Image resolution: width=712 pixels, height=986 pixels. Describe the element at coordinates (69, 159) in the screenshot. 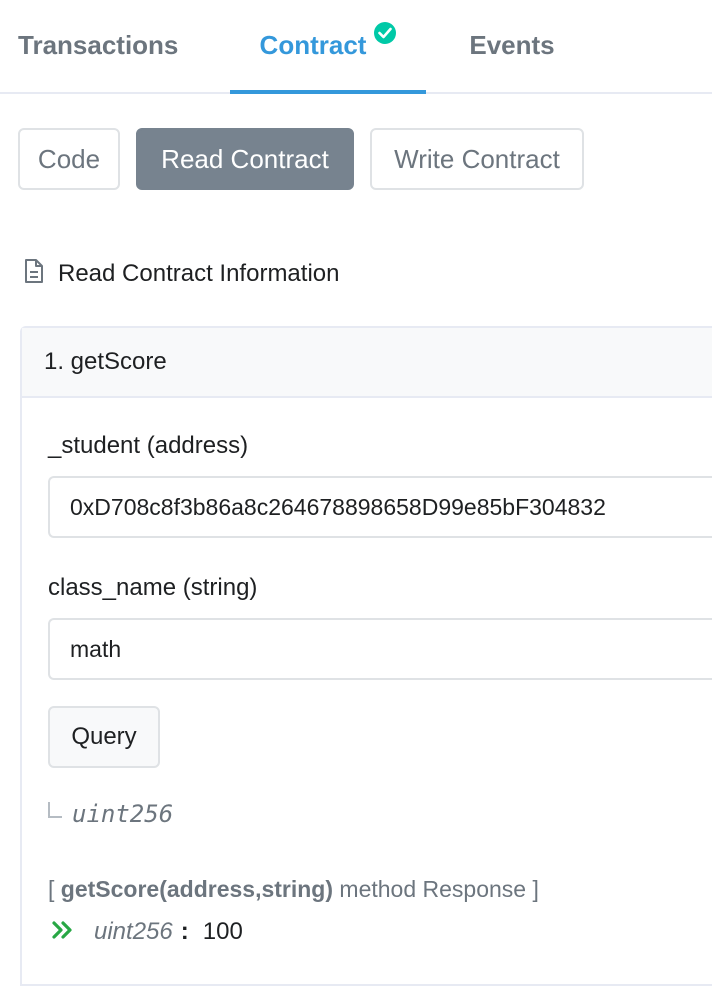

I see `code-button: Code` at that location.